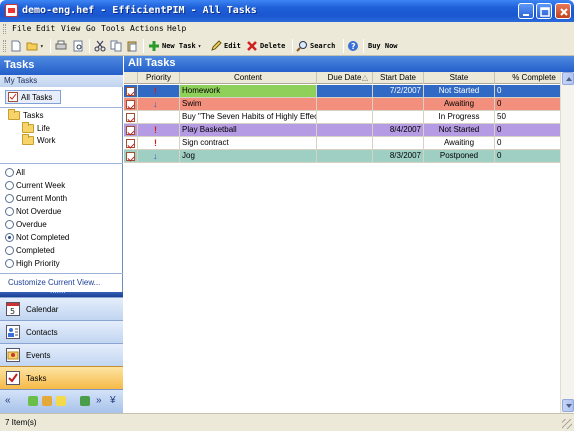  Describe the element at coordinates (39, 139) in the screenshot. I see `tree-item-work: Work` at that location.